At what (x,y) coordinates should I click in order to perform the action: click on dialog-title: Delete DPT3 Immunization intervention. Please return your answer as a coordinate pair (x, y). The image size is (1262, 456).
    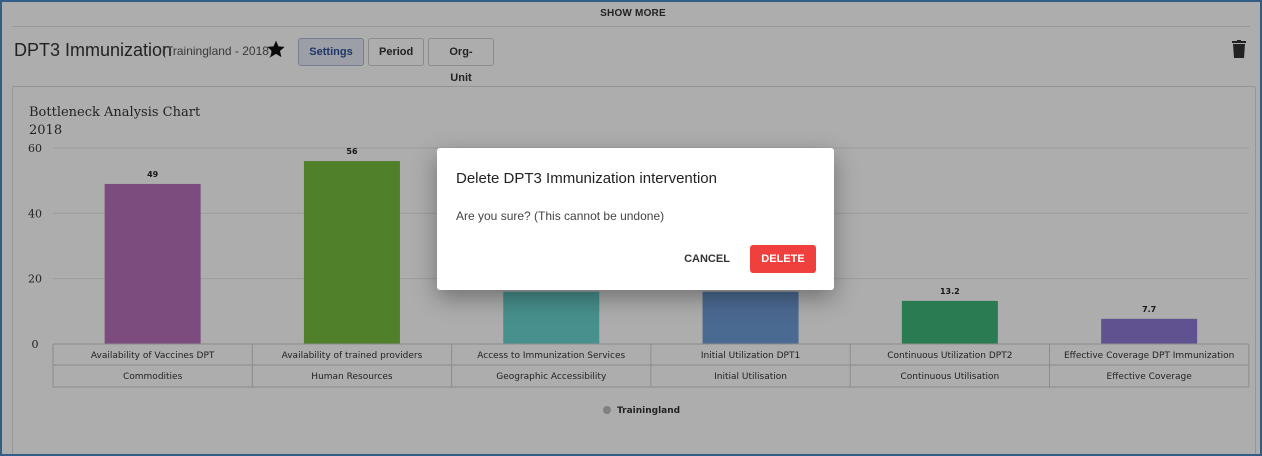
    Looking at the image, I should click on (586, 178).